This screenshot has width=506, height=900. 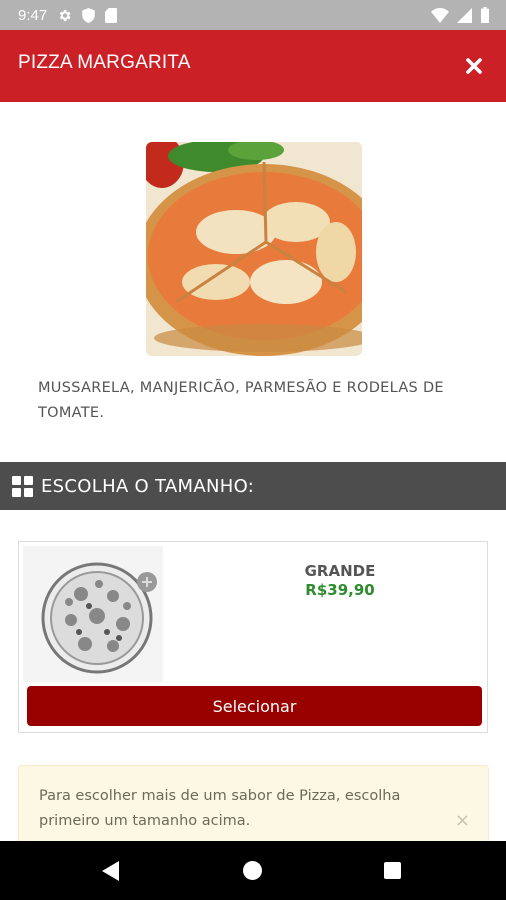 I want to click on page-title: PIZZA MARGARITA, so click(x=104, y=62).